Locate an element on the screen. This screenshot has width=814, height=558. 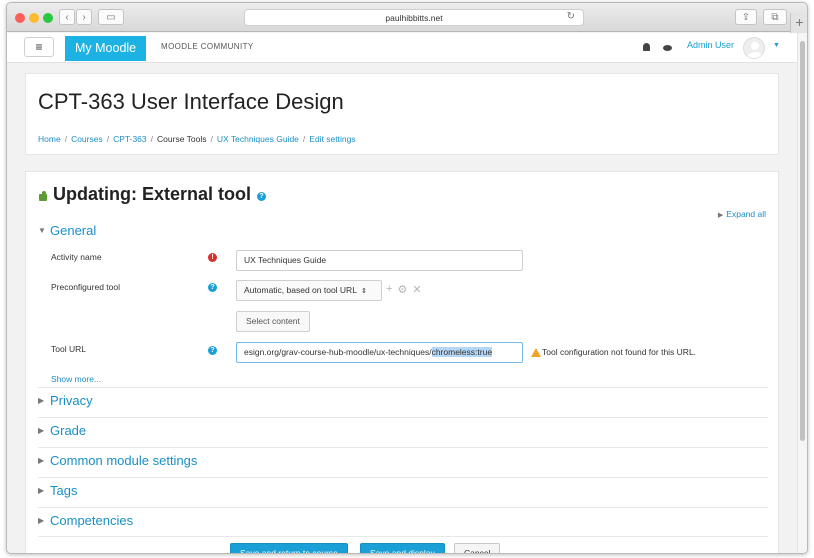
minimize-window-button is located at coordinates (34, 18).